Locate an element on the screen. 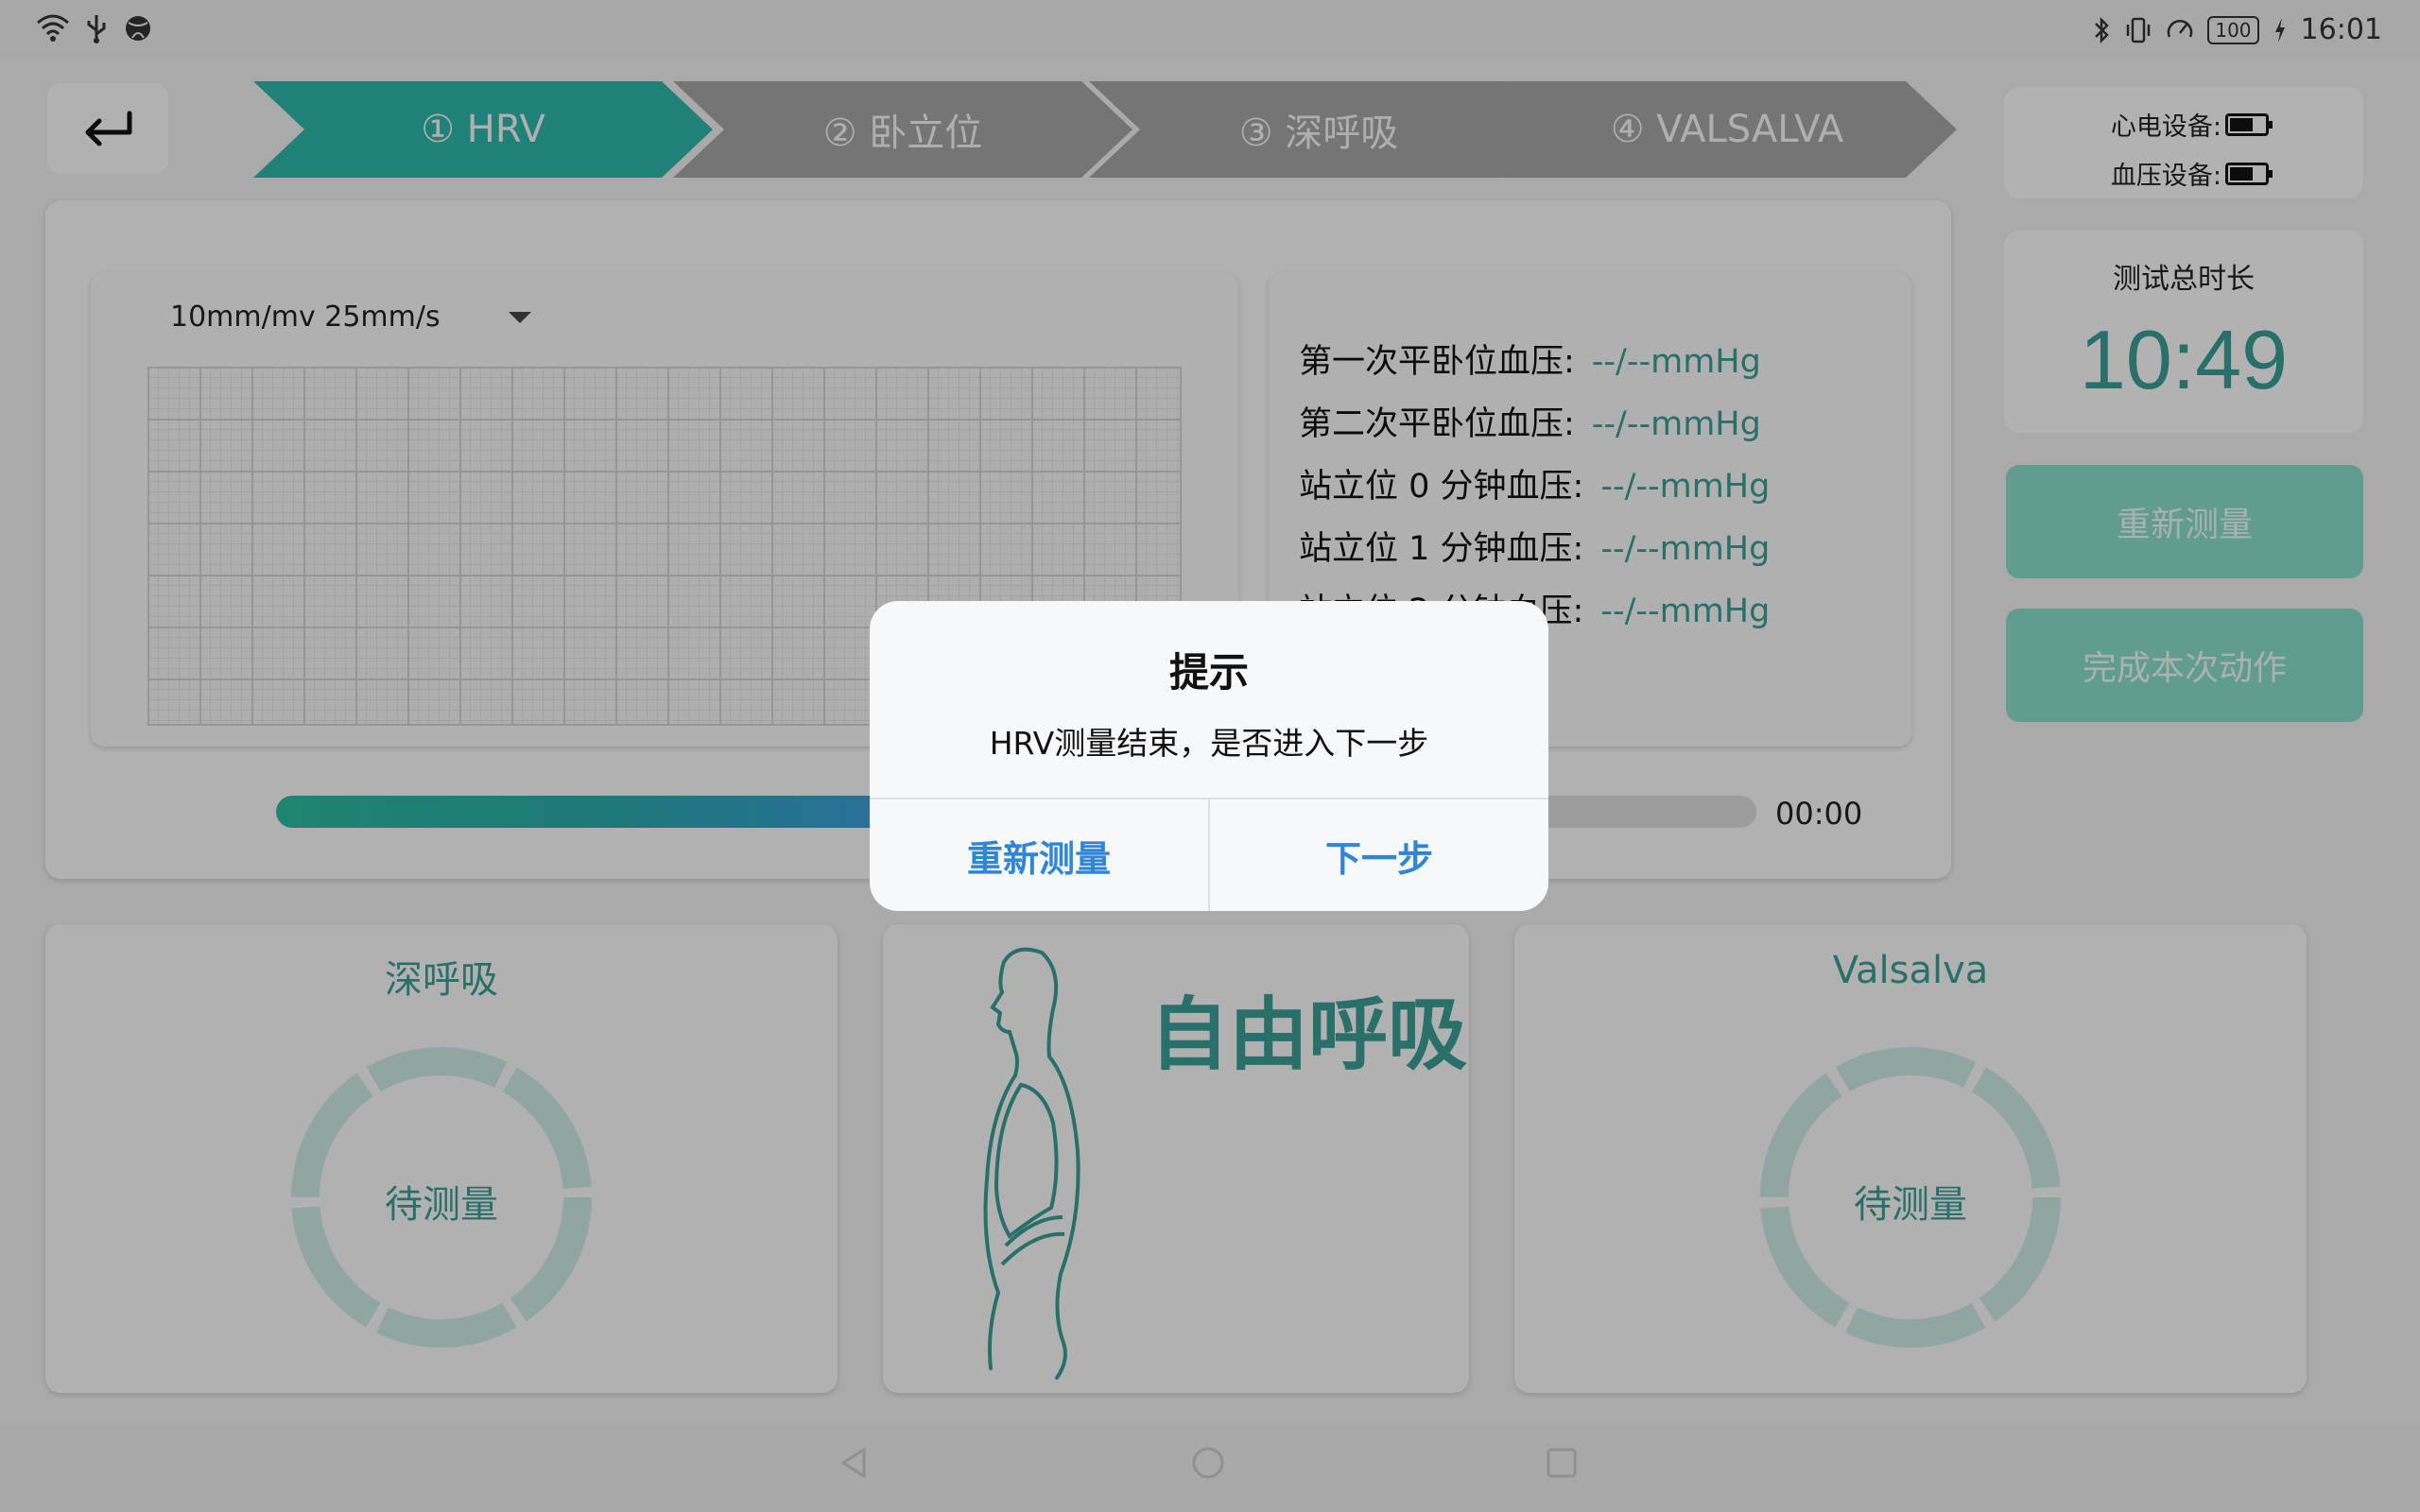 The image size is (2420, 1512). dialog-title: 提示 is located at coordinates (1208, 672).